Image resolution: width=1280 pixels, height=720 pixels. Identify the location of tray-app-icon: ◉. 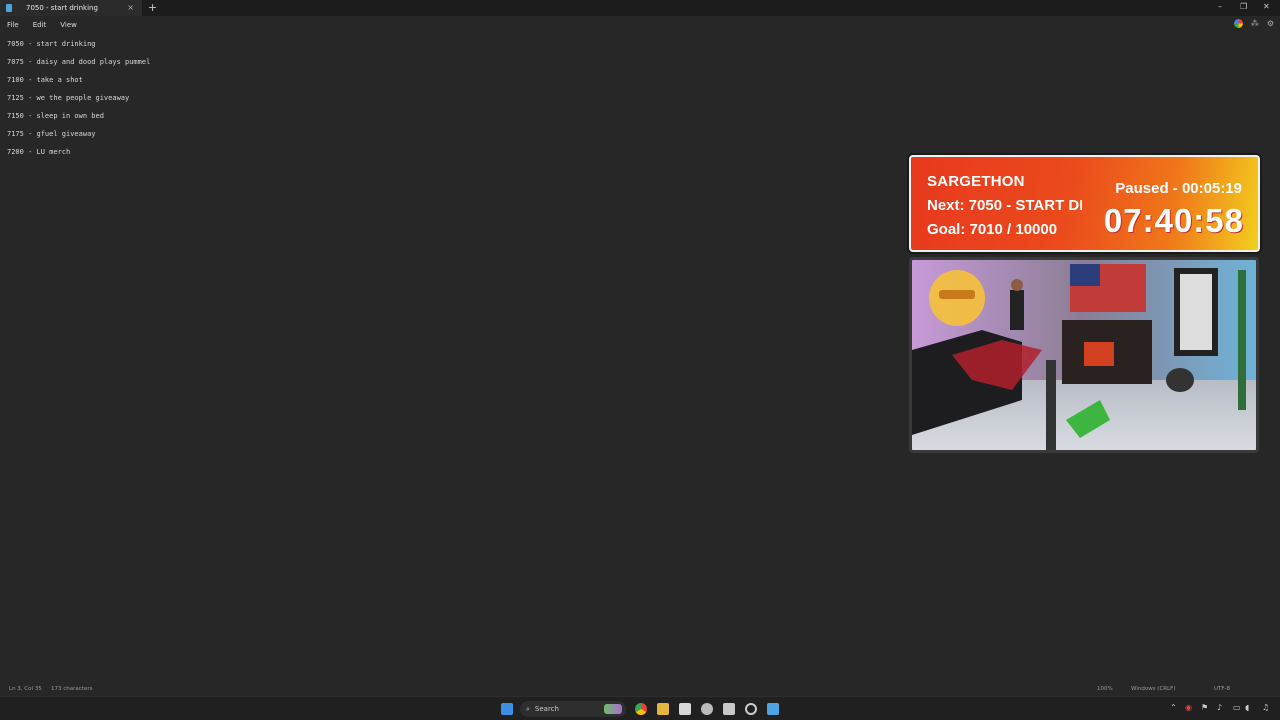
(1188, 707).